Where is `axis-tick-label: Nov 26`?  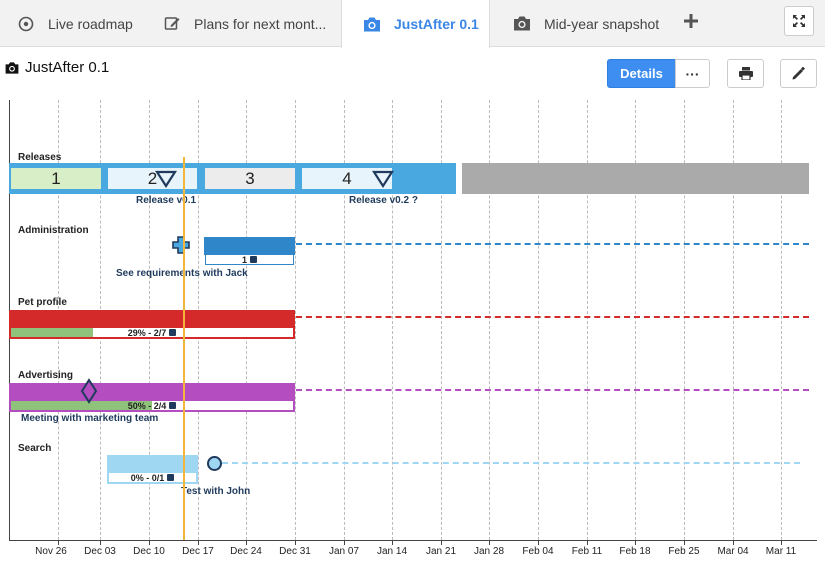 axis-tick-label: Nov 26 is located at coordinates (51, 551).